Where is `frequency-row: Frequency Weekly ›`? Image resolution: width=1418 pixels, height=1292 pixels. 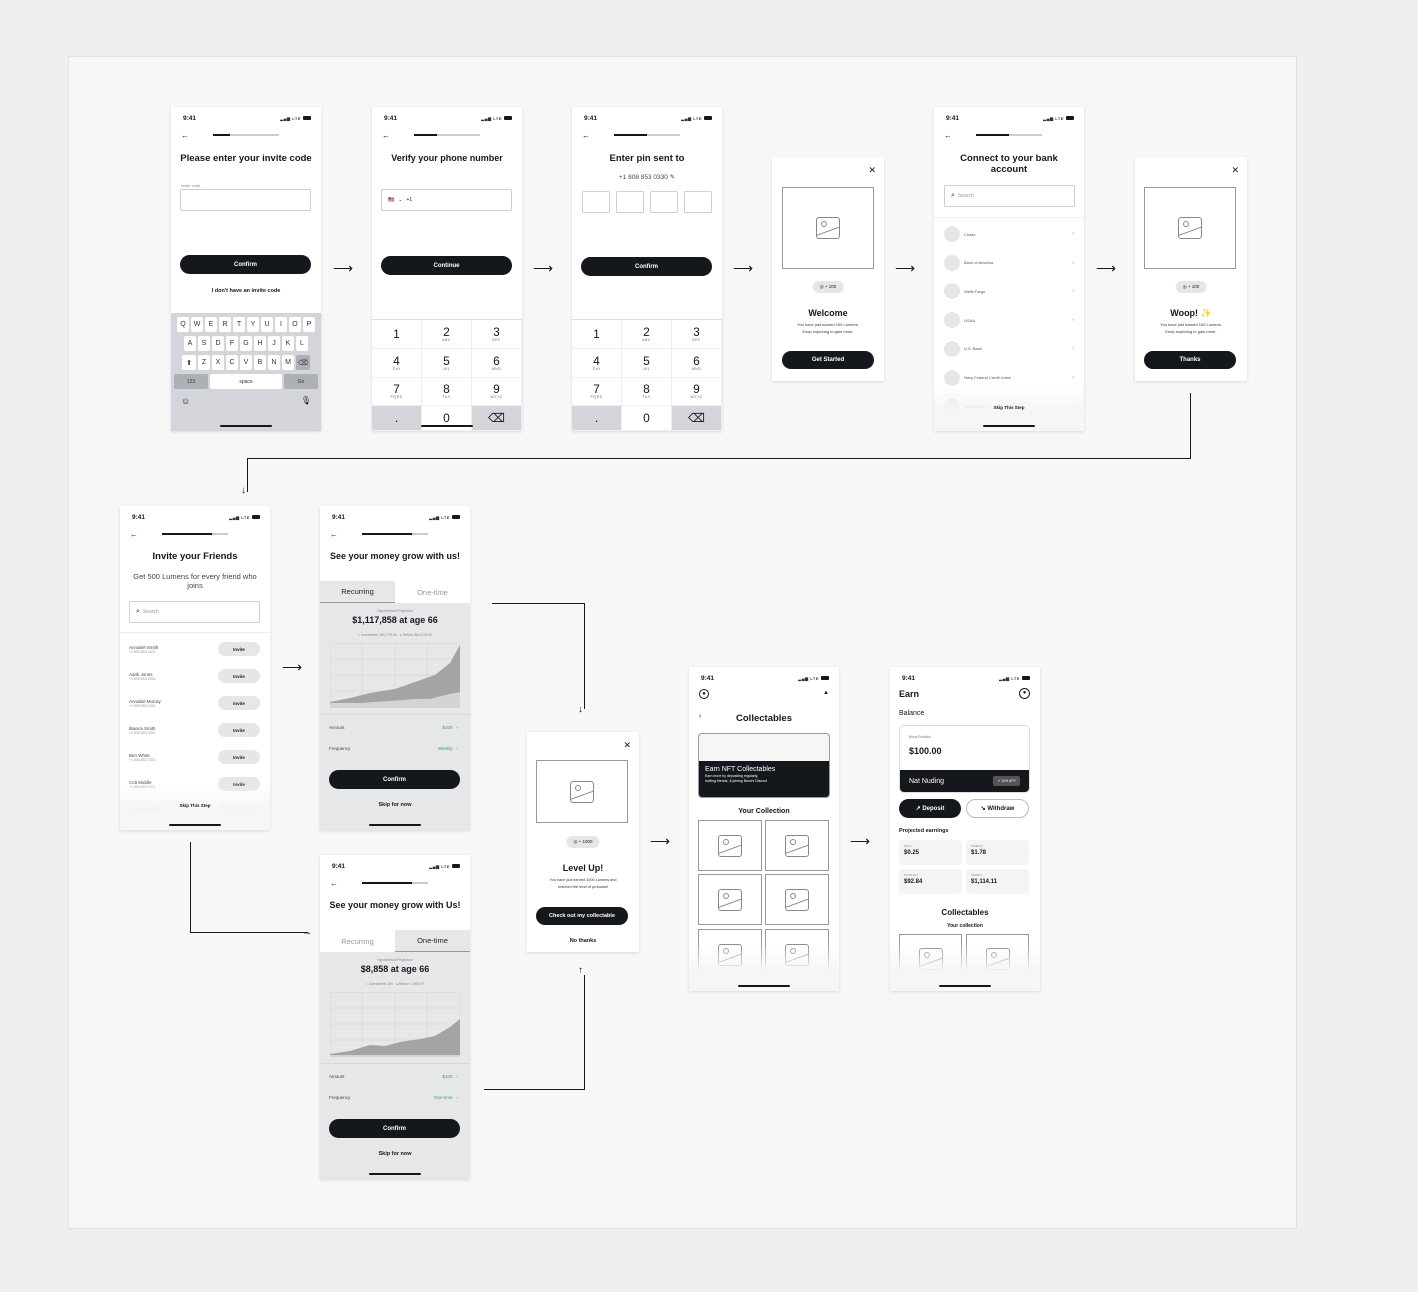 frequency-row: Frequency Weekly › is located at coordinates (393, 748).